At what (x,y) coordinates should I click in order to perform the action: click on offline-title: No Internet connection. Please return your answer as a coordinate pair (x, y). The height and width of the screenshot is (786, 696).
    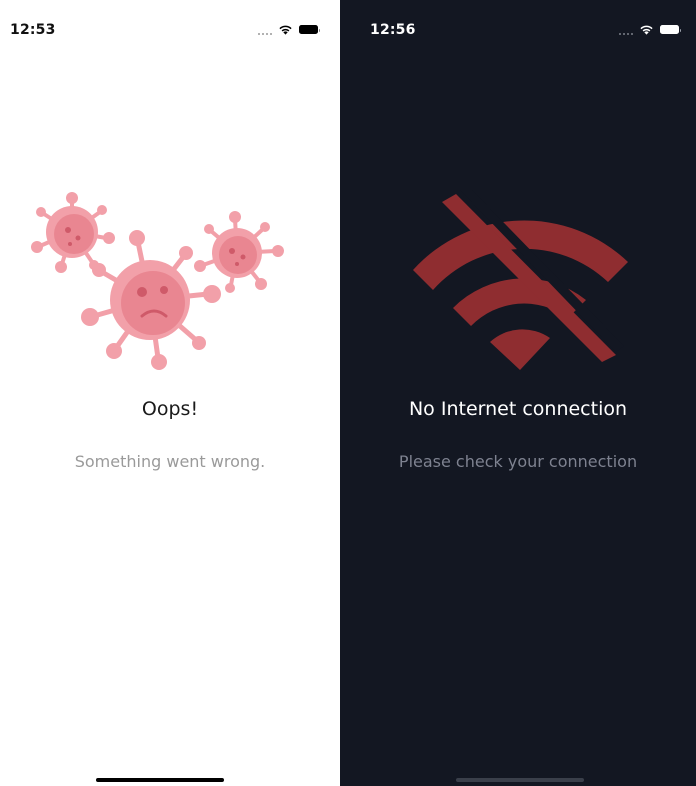
    Looking at the image, I should click on (518, 409).